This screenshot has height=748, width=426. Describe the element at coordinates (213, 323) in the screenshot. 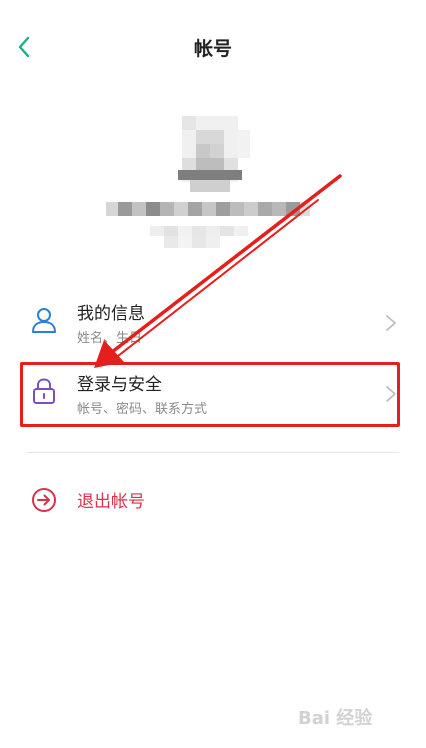

I see `menu-item-my-info: 我的信息 姓名、生日` at that location.